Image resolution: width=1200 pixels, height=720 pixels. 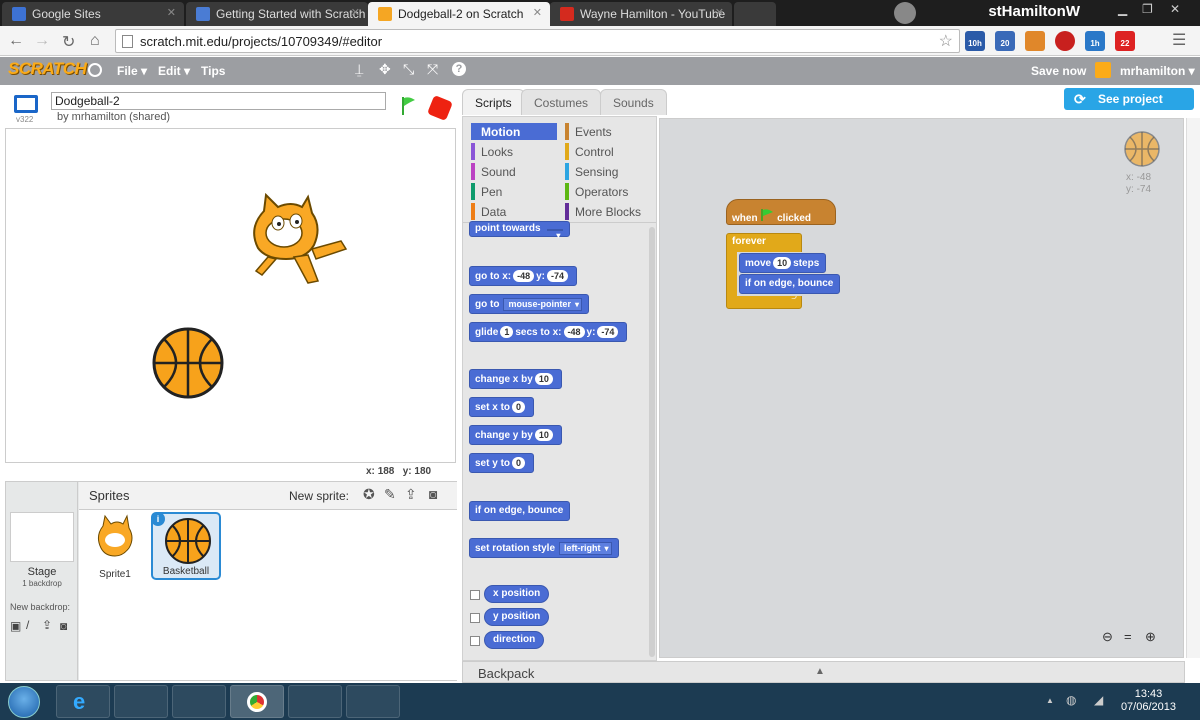 What do you see at coordinates (440, 108) in the screenshot?
I see `stop-icon` at bounding box center [440, 108].